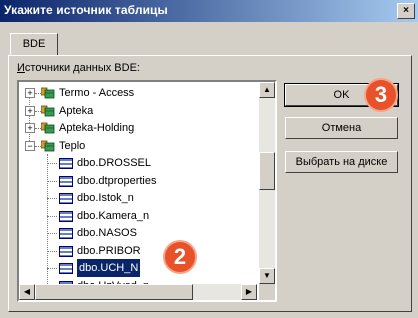 The height and width of the screenshot is (318, 418). Describe the element at coordinates (113, 281) in the screenshot. I see `tree-table-label: dbo.UzVvod_n` at that location.